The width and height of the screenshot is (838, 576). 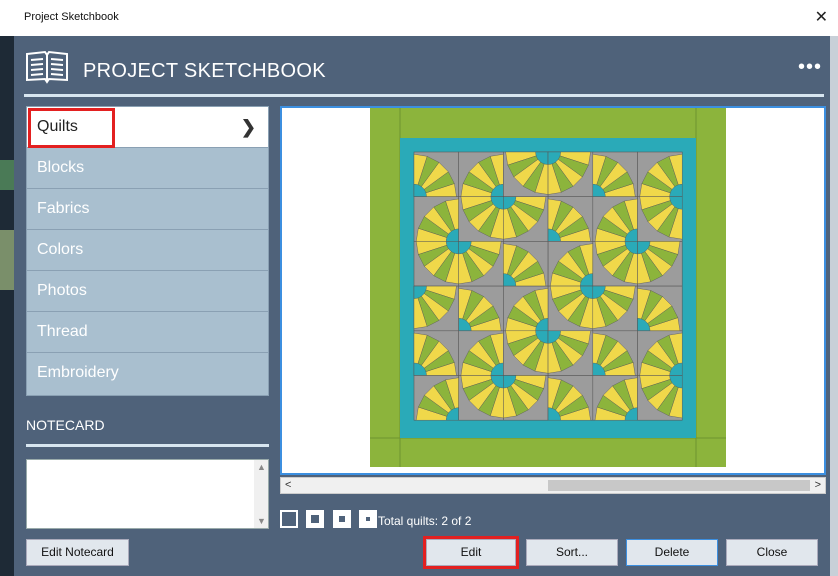 What do you see at coordinates (821, 17) in the screenshot?
I see `close-window-icon: ✕` at bounding box center [821, 17].